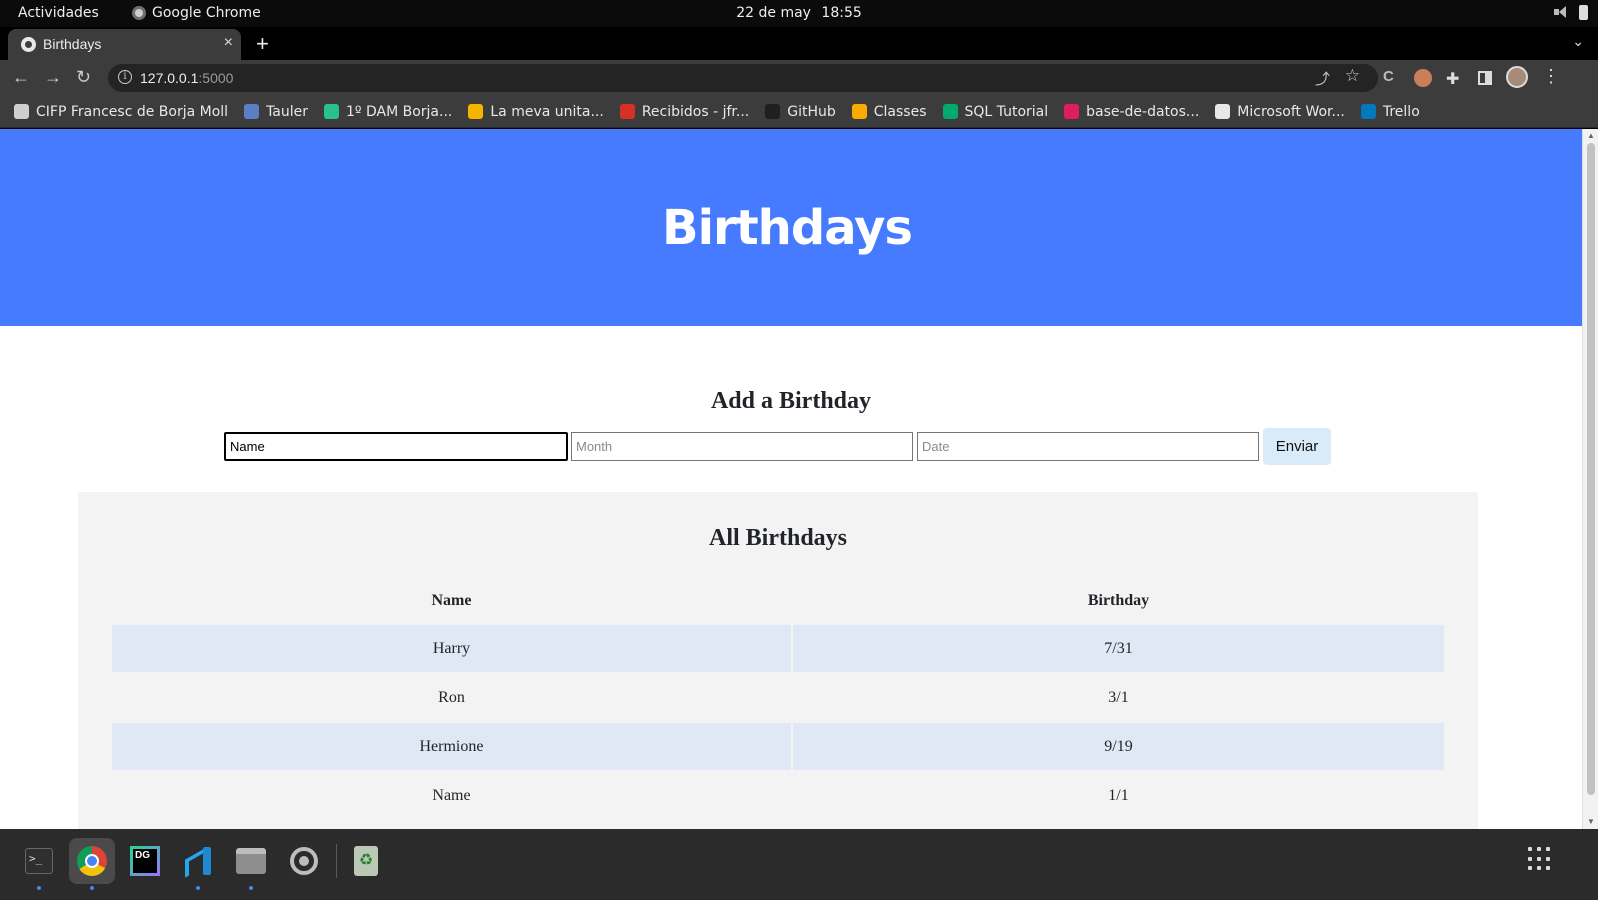 This screenshot has width=1598, height=900. I want to click on browser-toolbar: ← → ↻ i 127.0.0.1:5000 ⤴ ☆ C ✚ ⋮, so click(799, 78).